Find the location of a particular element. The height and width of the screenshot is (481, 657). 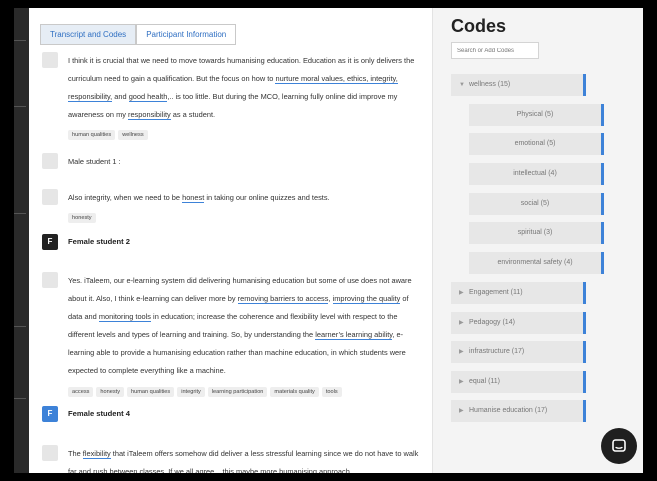

coded-highlight: removing barriers to access is located at coordinates (283, 299).